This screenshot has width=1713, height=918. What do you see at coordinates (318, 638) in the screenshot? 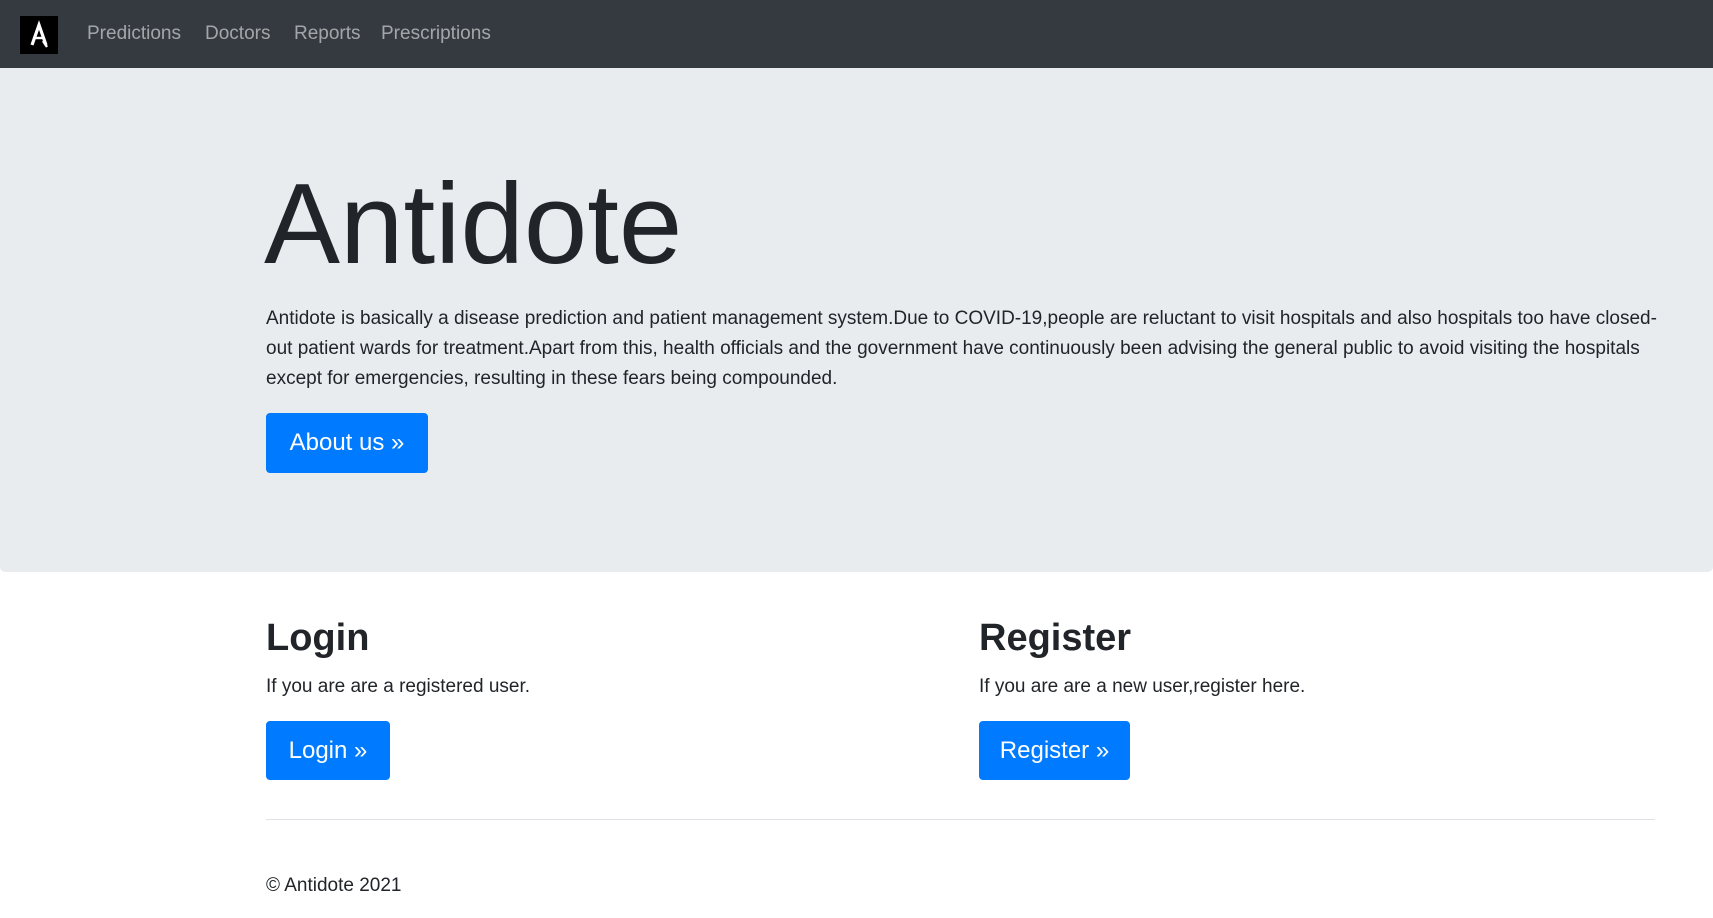
I see `login-heading: Login` at bounding box center [318, 638].